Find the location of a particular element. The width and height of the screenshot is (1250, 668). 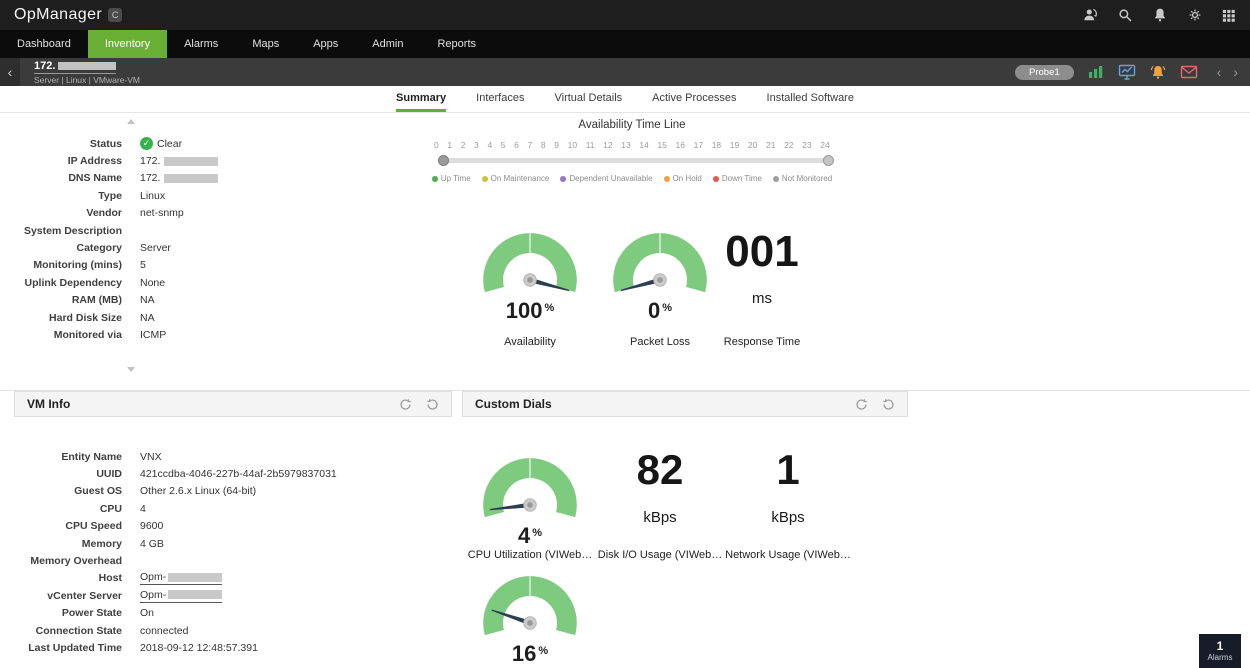

timeline-ticks: 0 1 2 3 4 5 6 7 8 9 10 11 12 13 14 15 16 17 18 19 20 21 22 23 24 is located at coordinates (632, 145).